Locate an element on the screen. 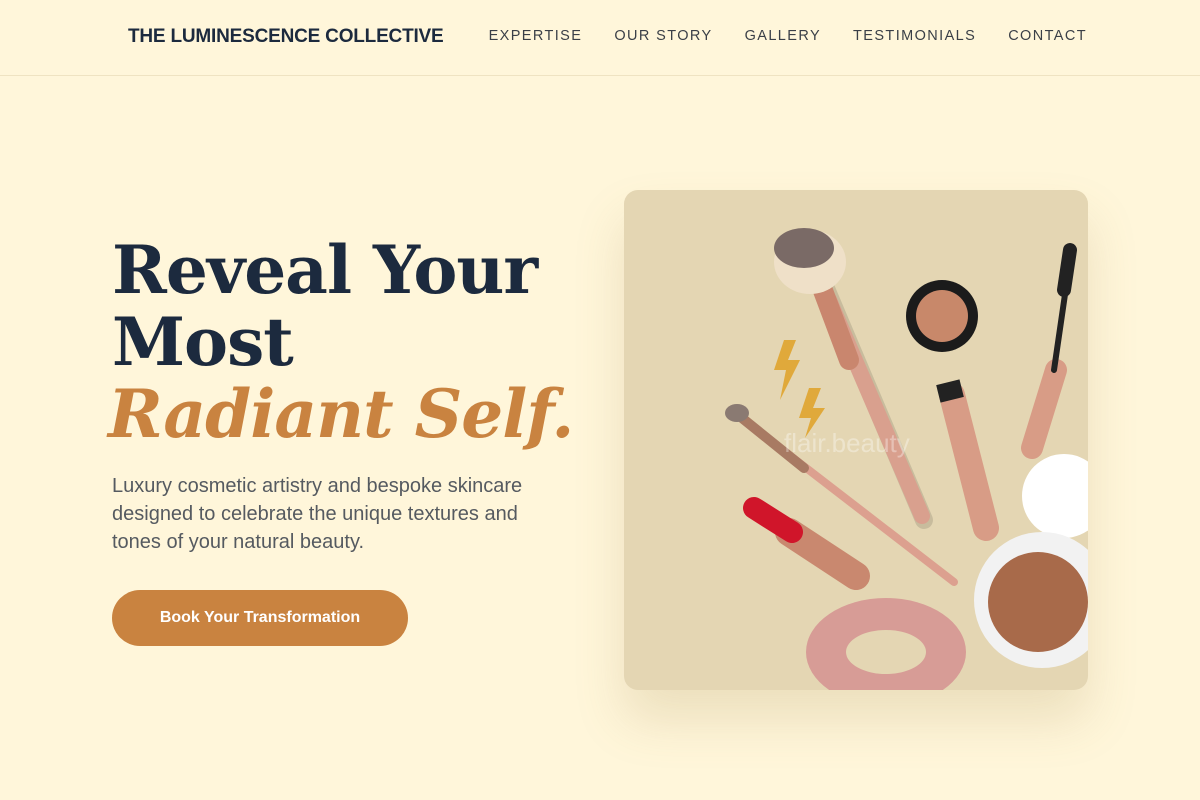 This screenshot has height=800, width=1200. brand-logo: THE LUMINESCENCE COLLECTIVE is located at coordinates (286, 37).